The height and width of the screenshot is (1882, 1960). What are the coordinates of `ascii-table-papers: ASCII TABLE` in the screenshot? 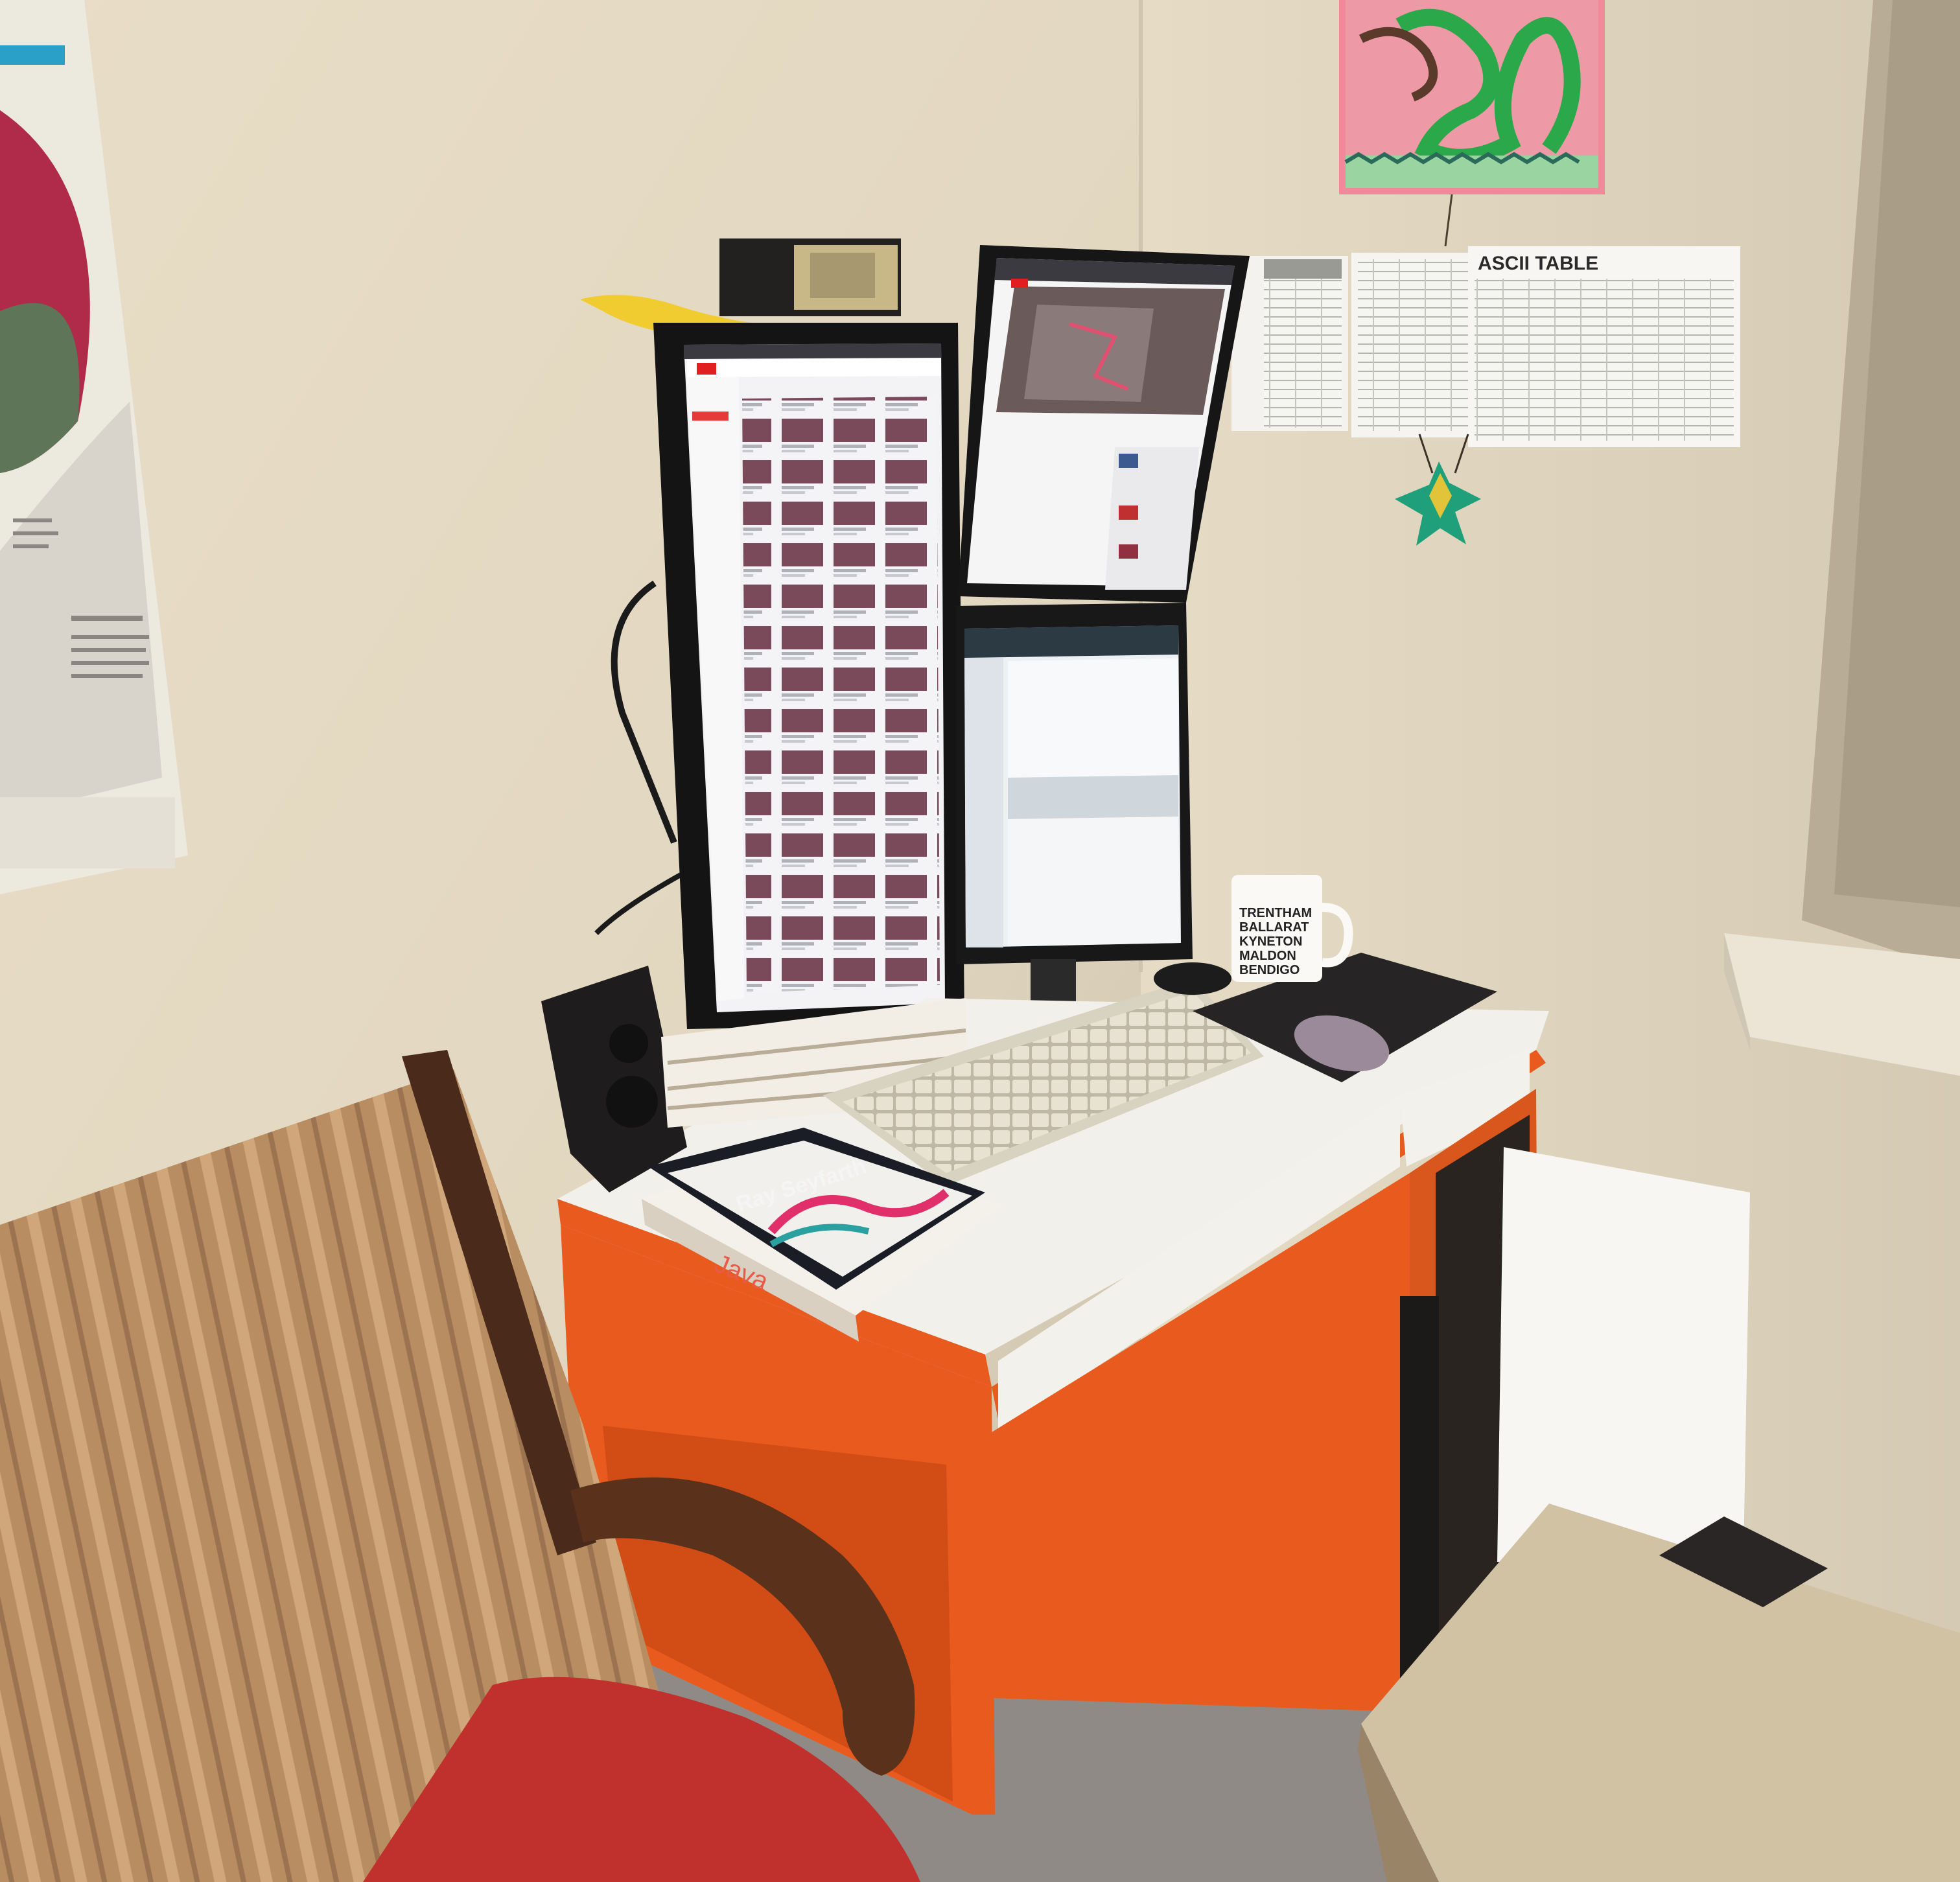 It's located at (1485, 346).